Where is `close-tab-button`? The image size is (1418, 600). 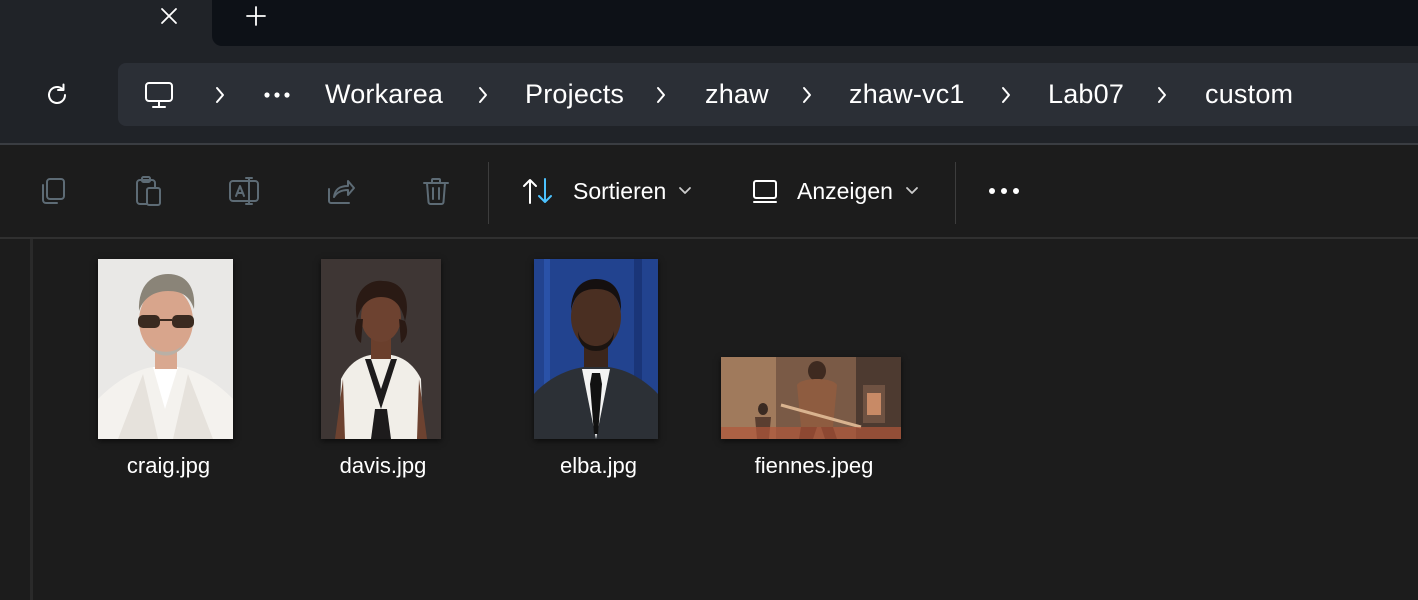 close-tab-button is located at coordinates (169, 16).